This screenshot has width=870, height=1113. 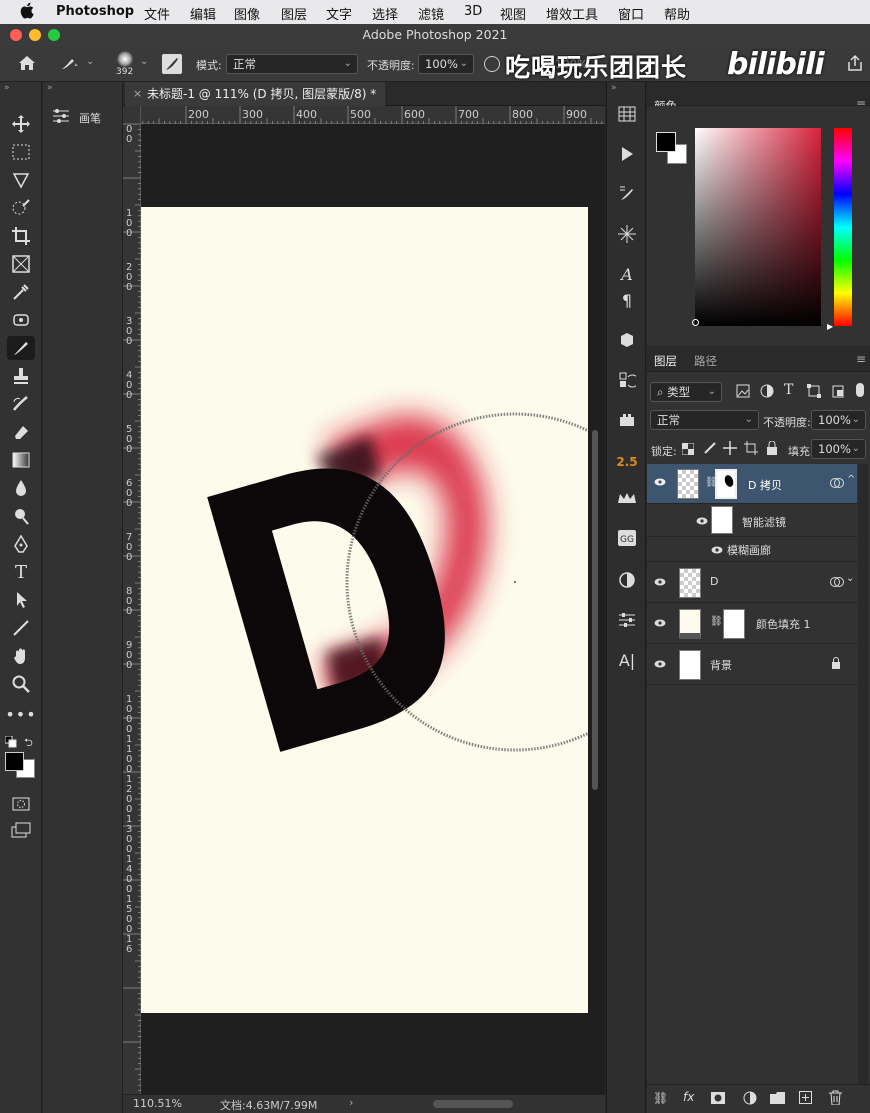 What do you see at coordinates (843, 227) in the screenshot?
I see `hue-slider` at bounding box center [843, 227].